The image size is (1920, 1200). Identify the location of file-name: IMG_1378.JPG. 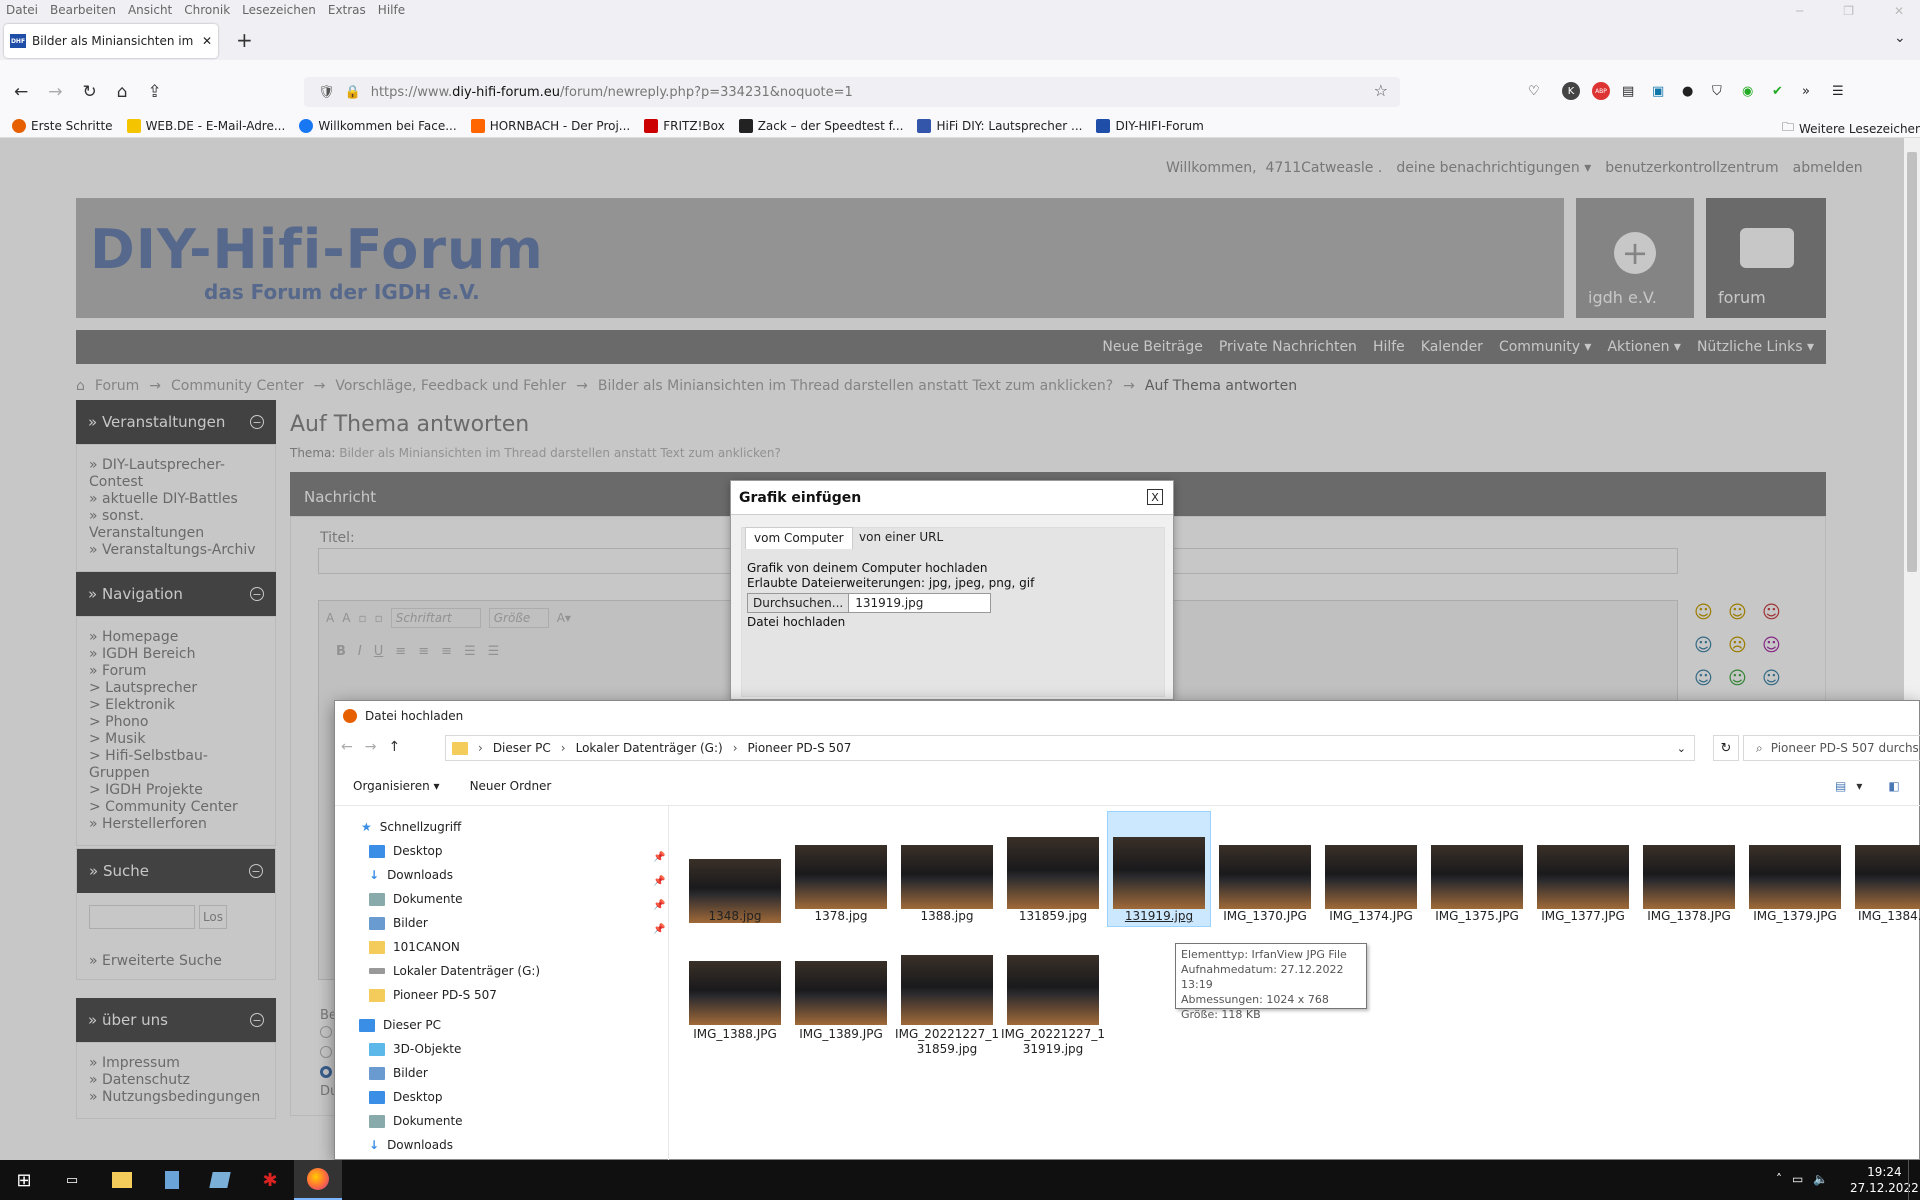
(1689, 916).